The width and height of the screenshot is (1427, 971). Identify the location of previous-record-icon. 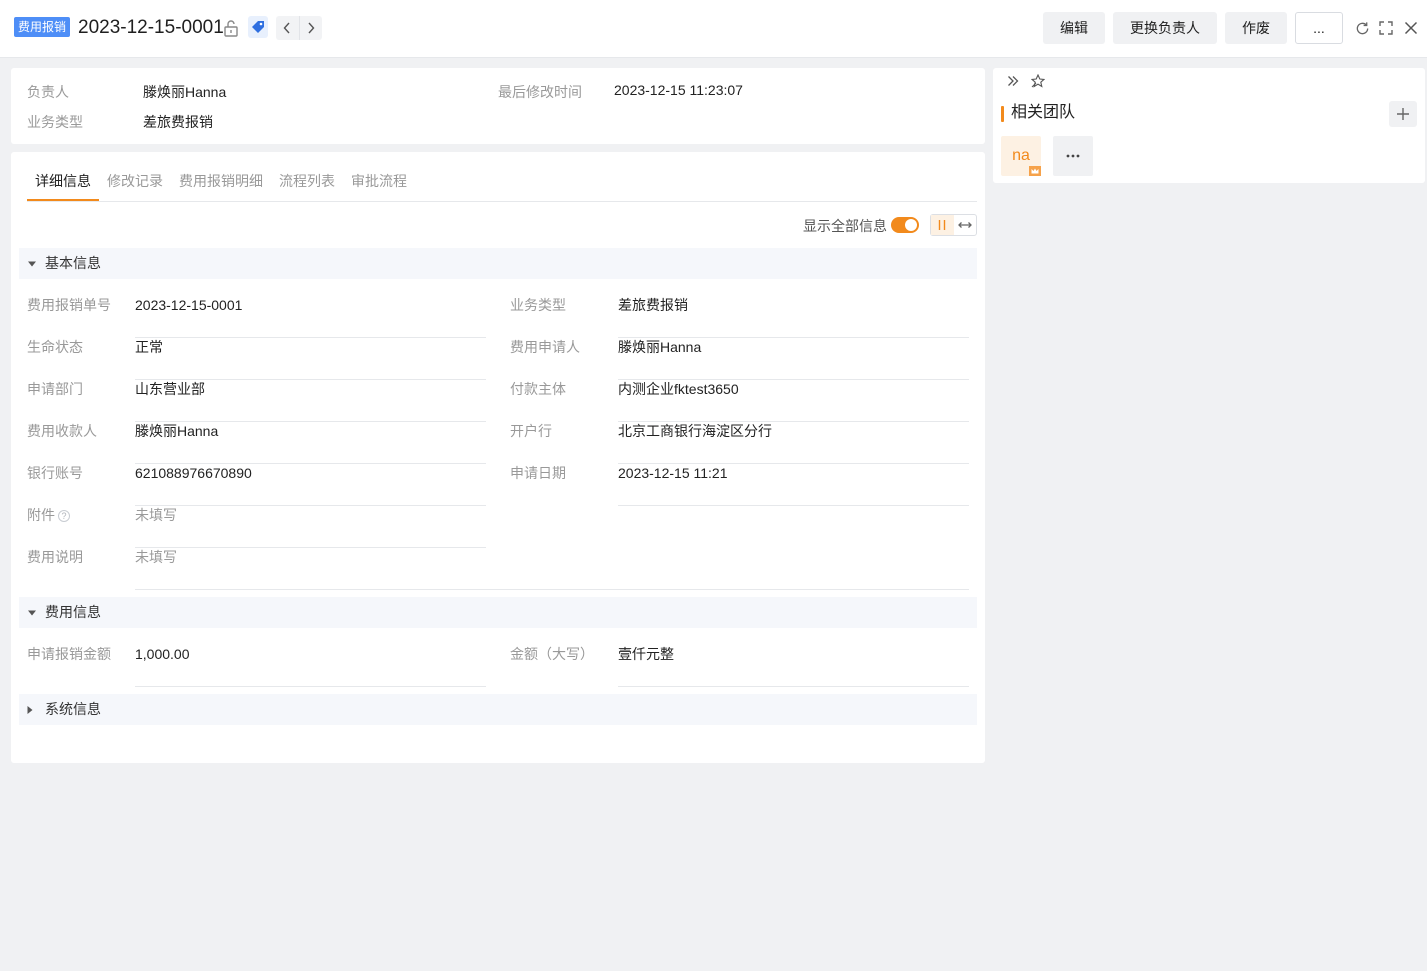
(287, 28).